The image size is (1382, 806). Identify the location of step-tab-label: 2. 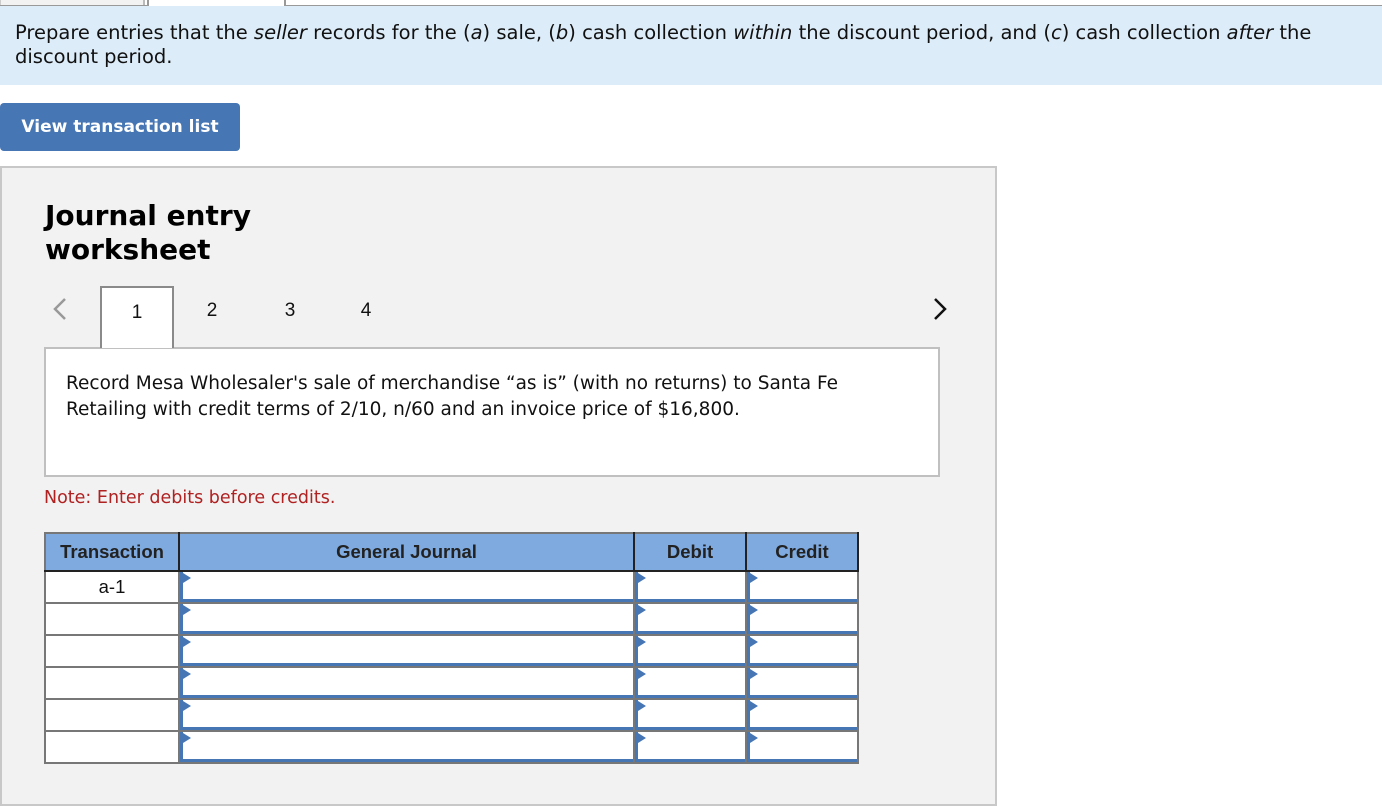
(212, 310).